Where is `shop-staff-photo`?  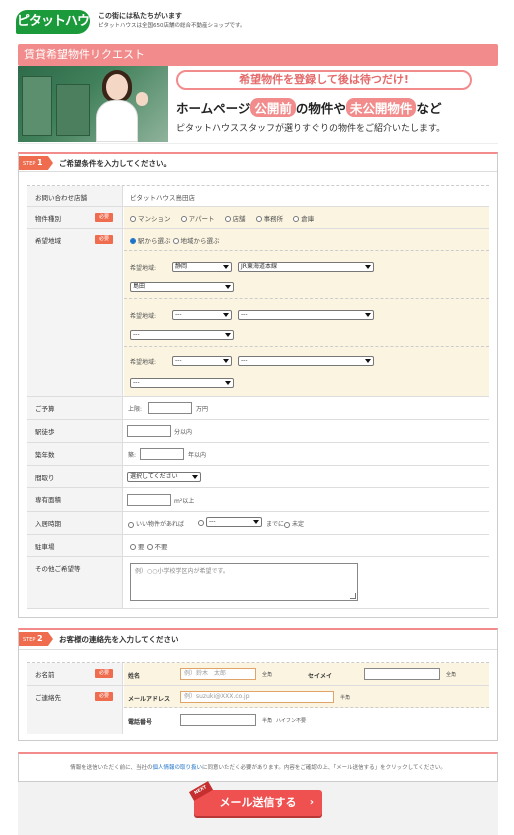
shop-staff-photo is located at coordinates (93, 104).